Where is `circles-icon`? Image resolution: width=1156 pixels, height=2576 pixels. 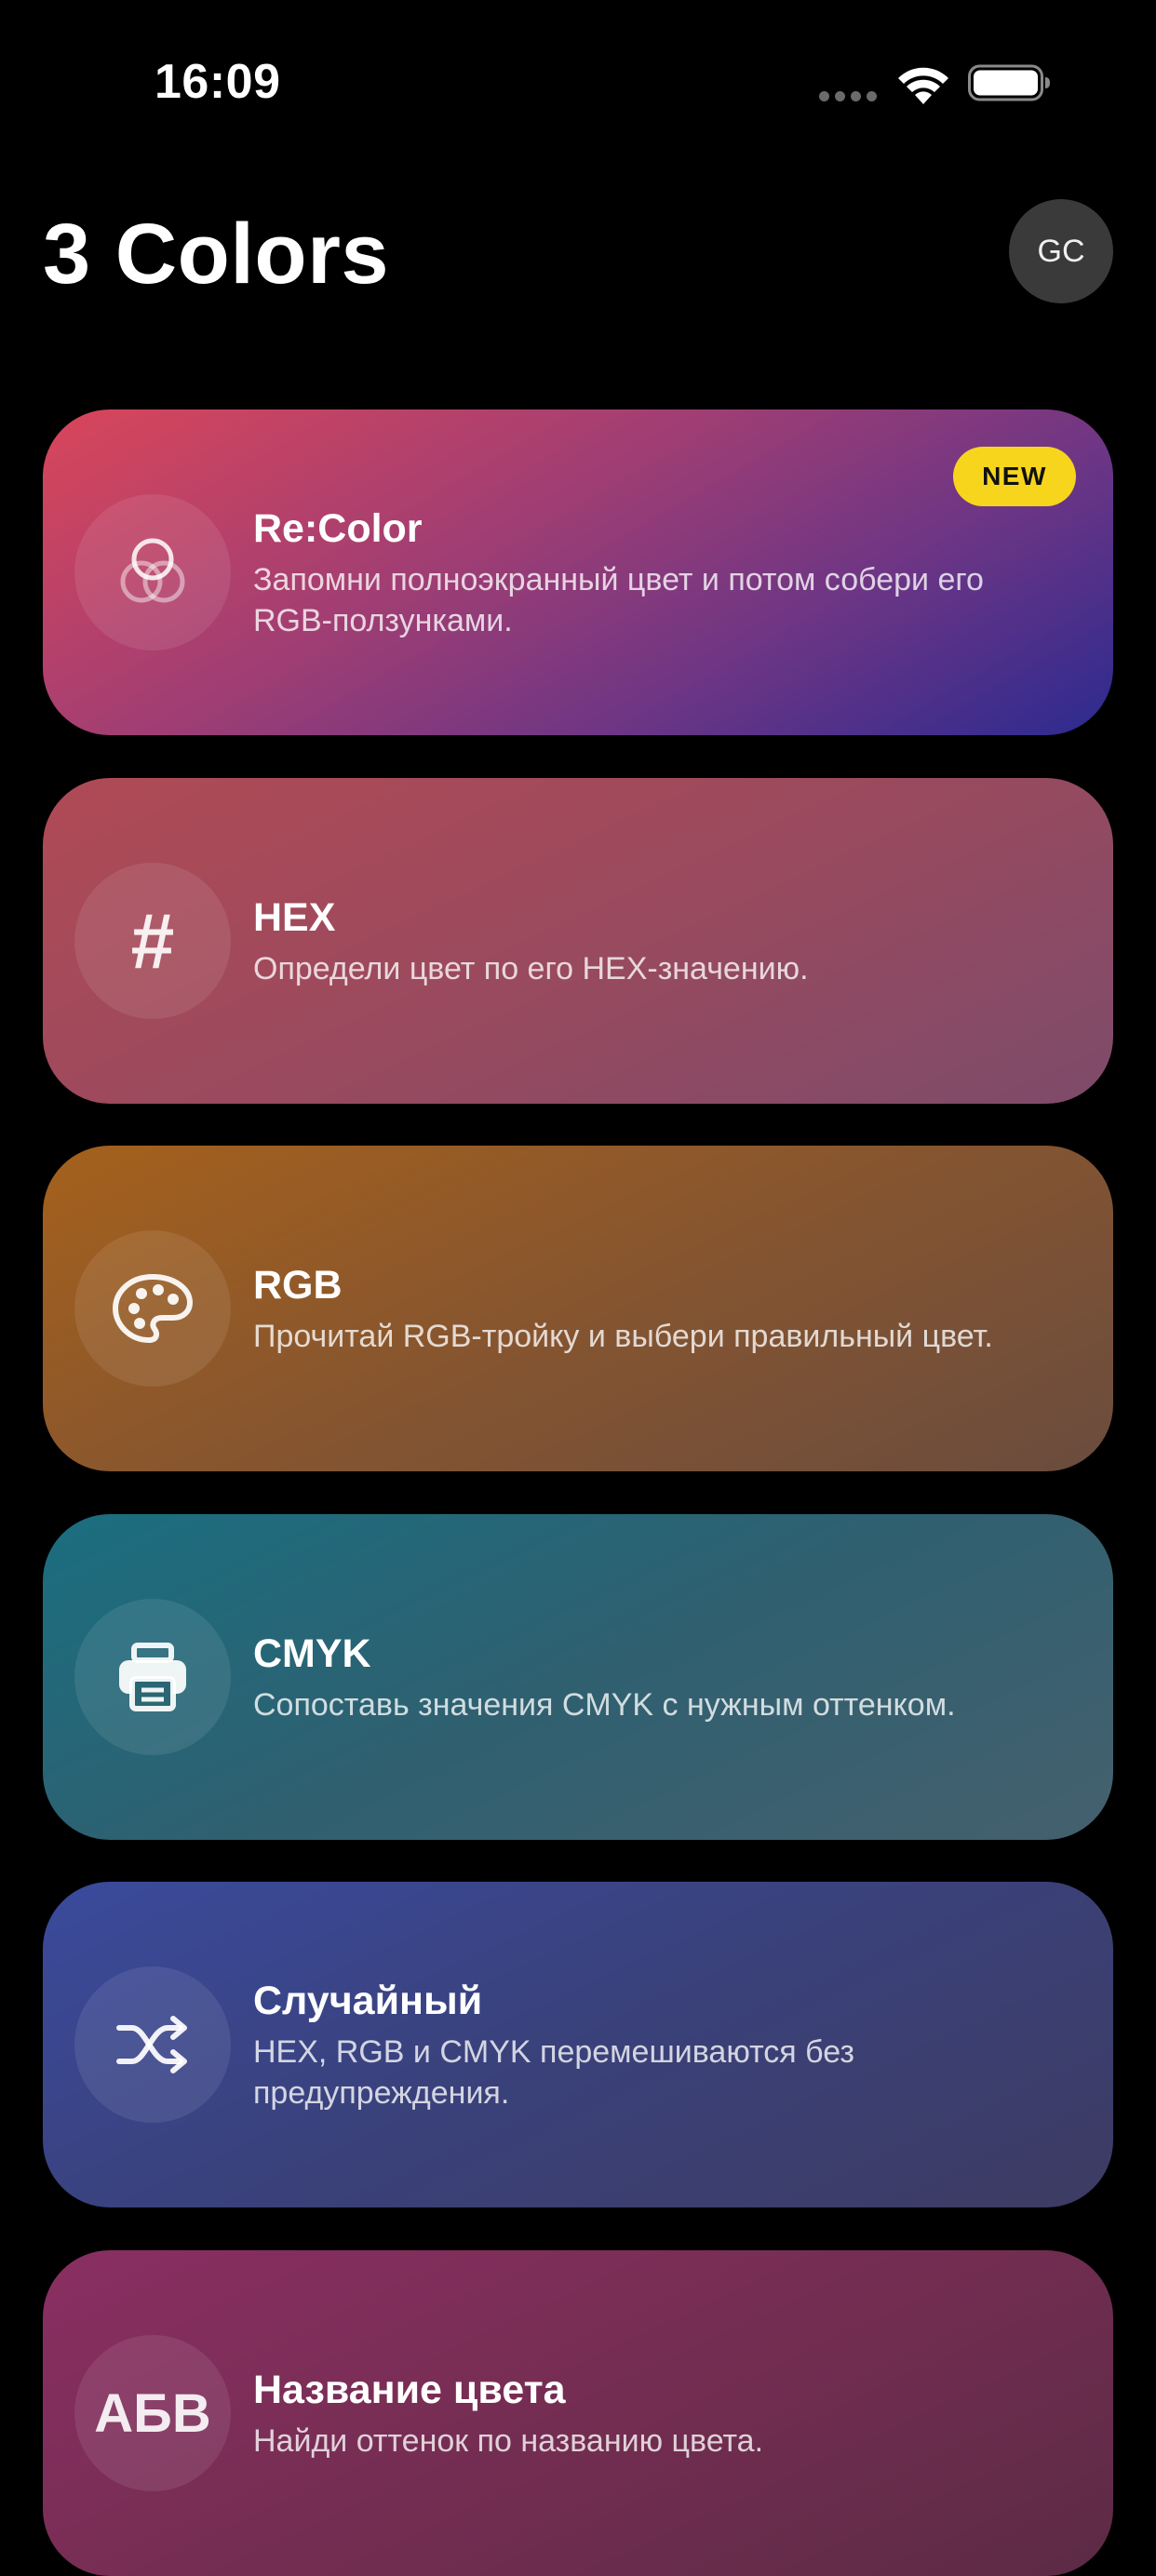
circles-icon is located at coordinates (152, 570).